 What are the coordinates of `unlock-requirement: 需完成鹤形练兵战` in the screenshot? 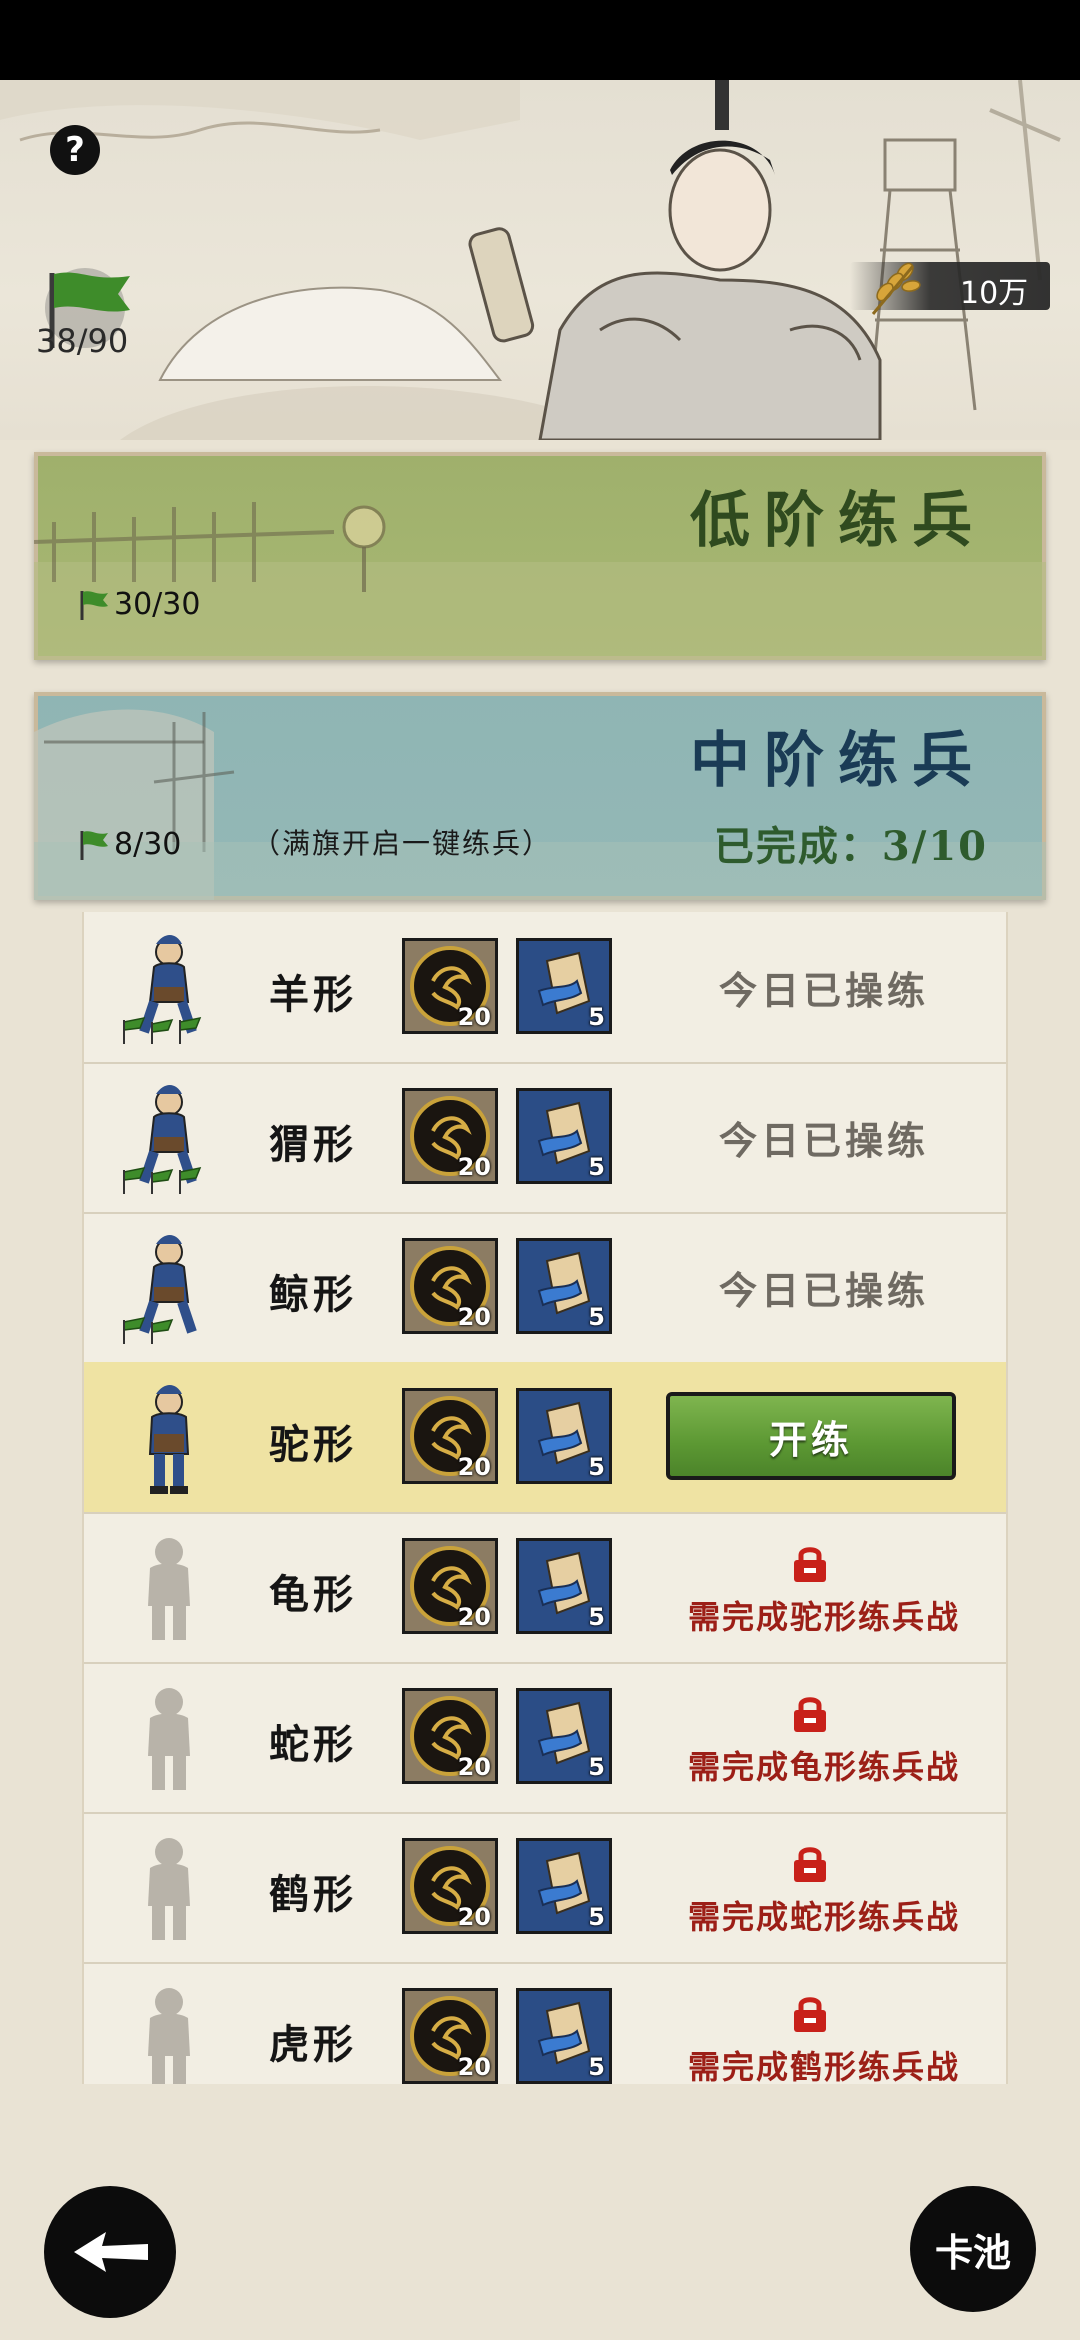 It's located at (823, 2066).